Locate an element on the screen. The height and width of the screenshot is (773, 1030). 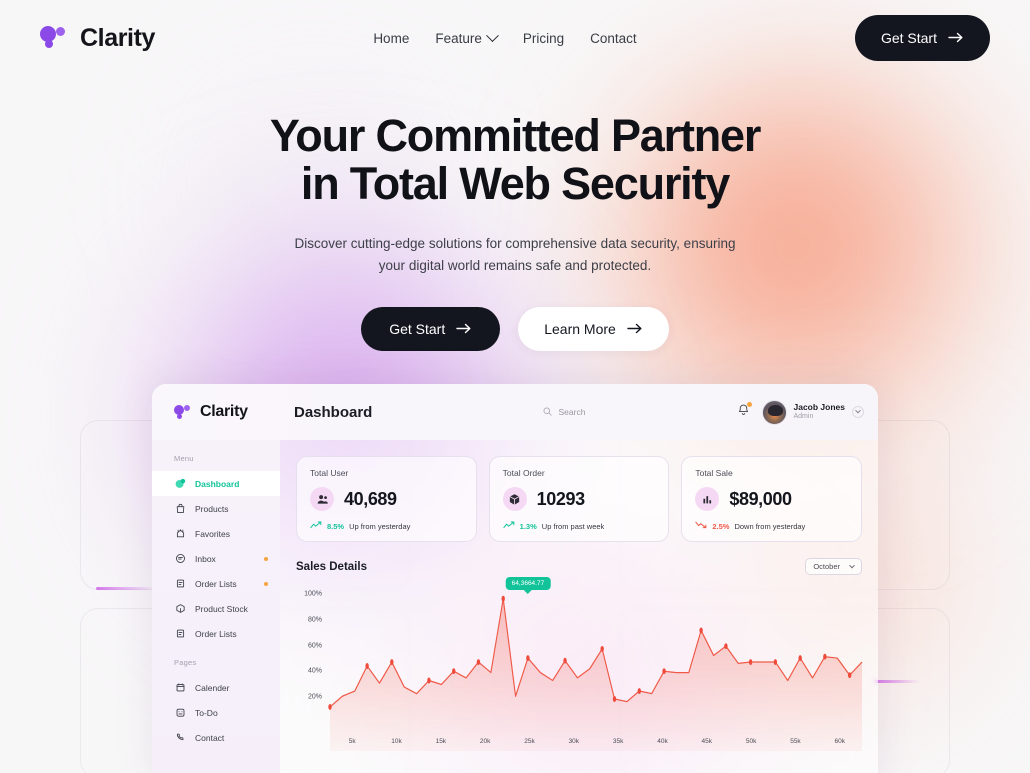
stat-label: Total Sale is located at coordinates (714, 473).